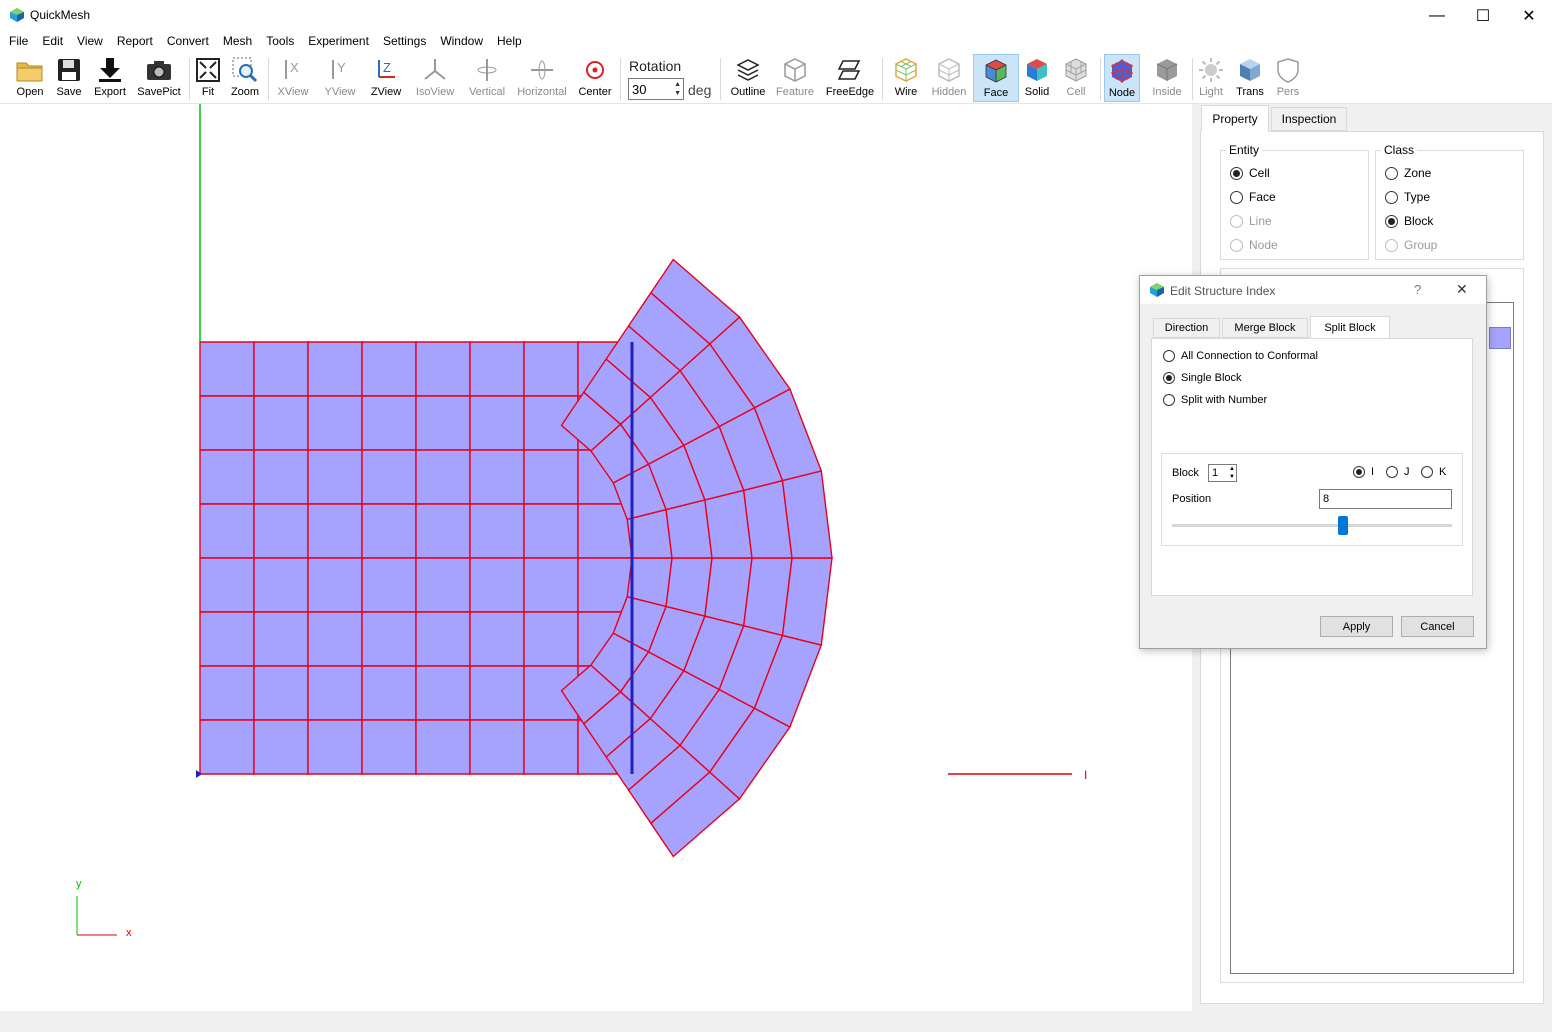  Describe the element at coordinates (293, 78) in the screenshot. I see `xview-button: X XView` at that location.